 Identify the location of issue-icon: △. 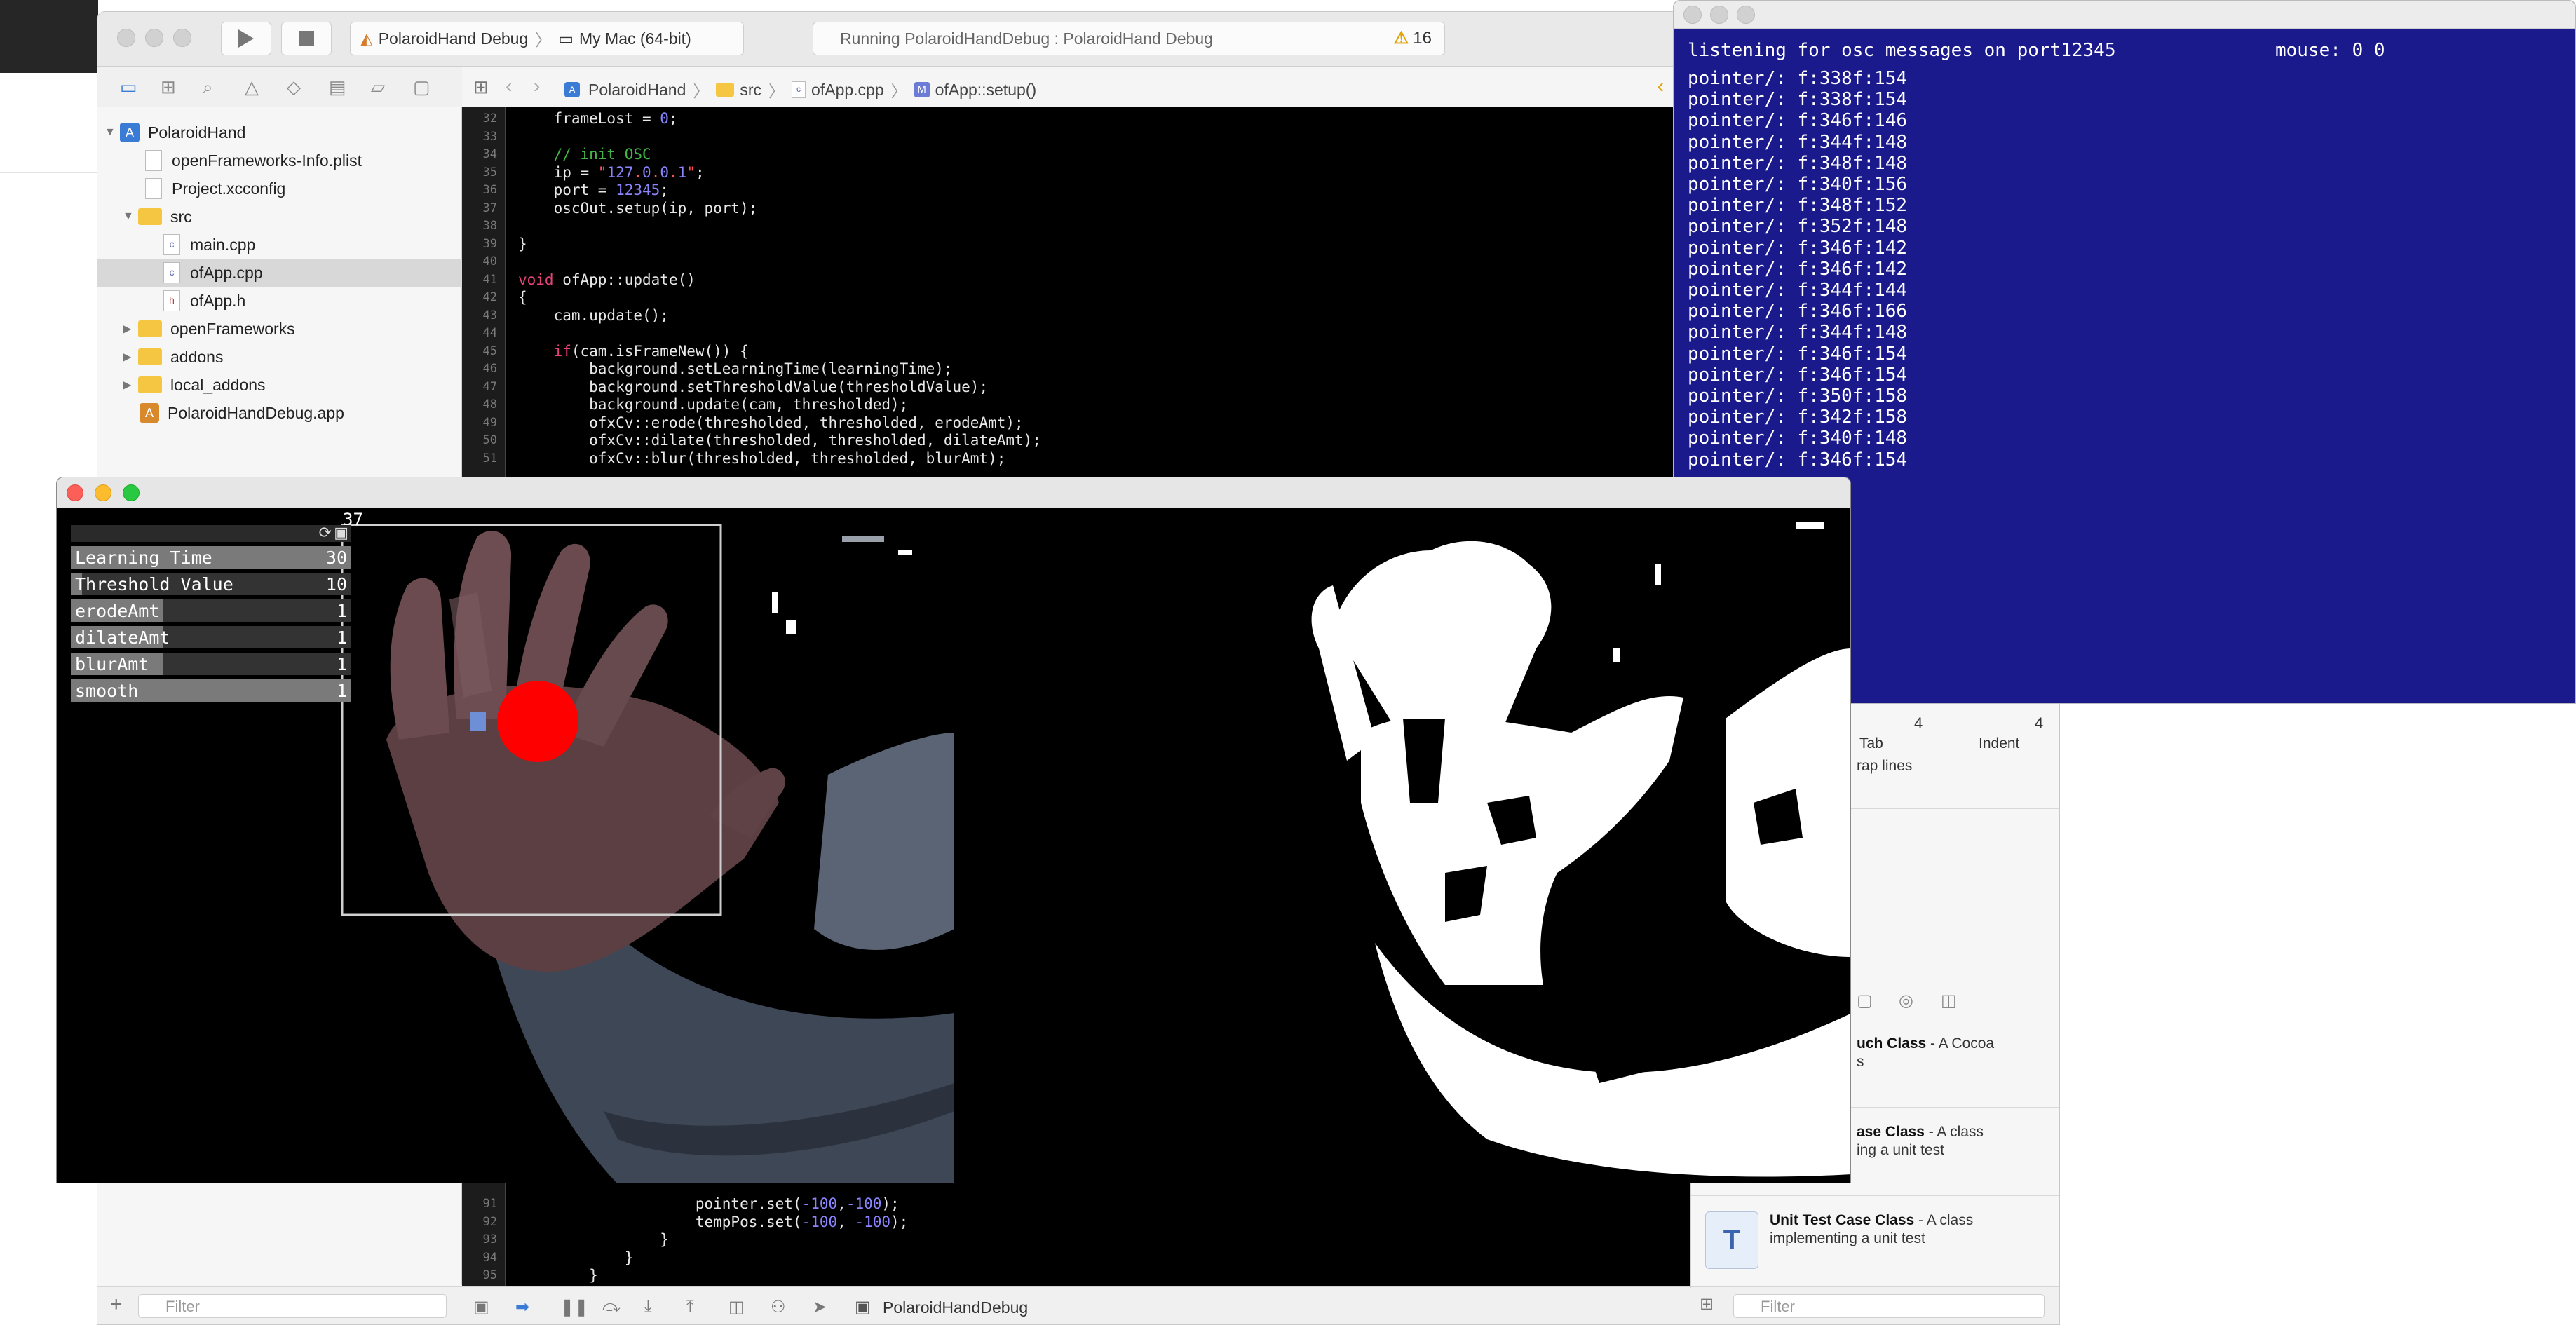
(252, 87).